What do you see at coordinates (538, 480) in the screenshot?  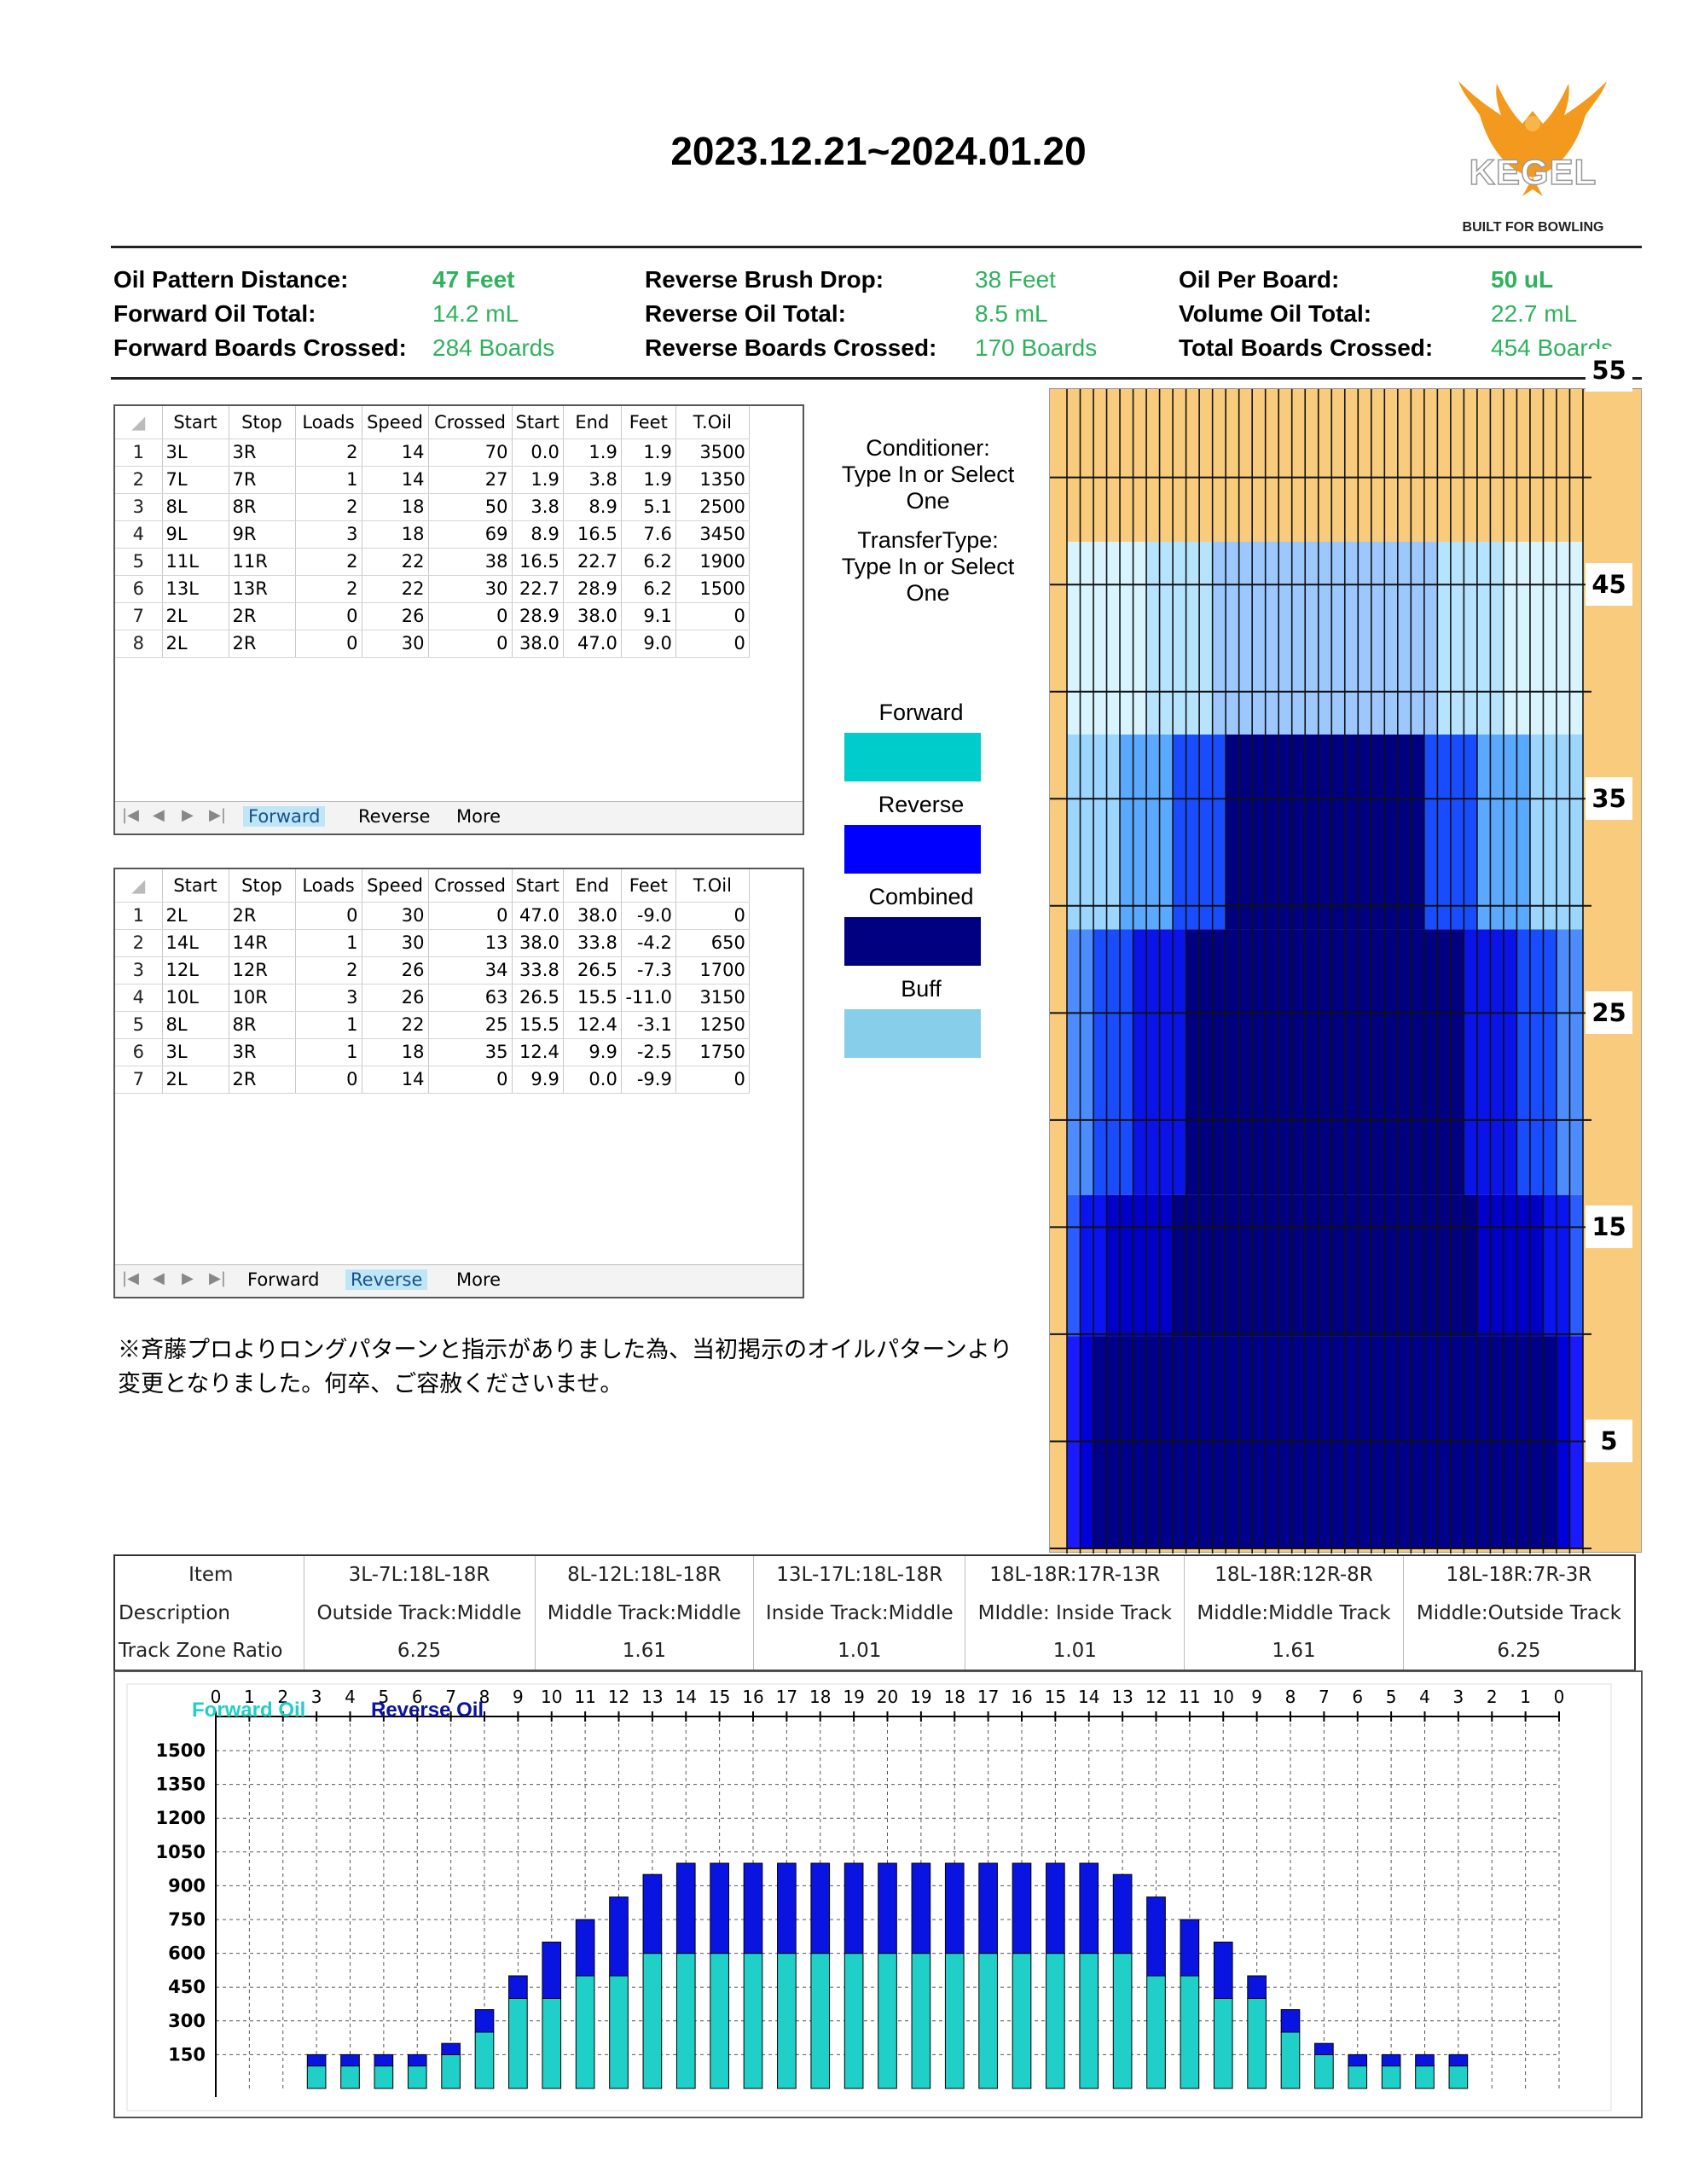 I see `table-cell: 1.9` at bounding box center [538, 480].